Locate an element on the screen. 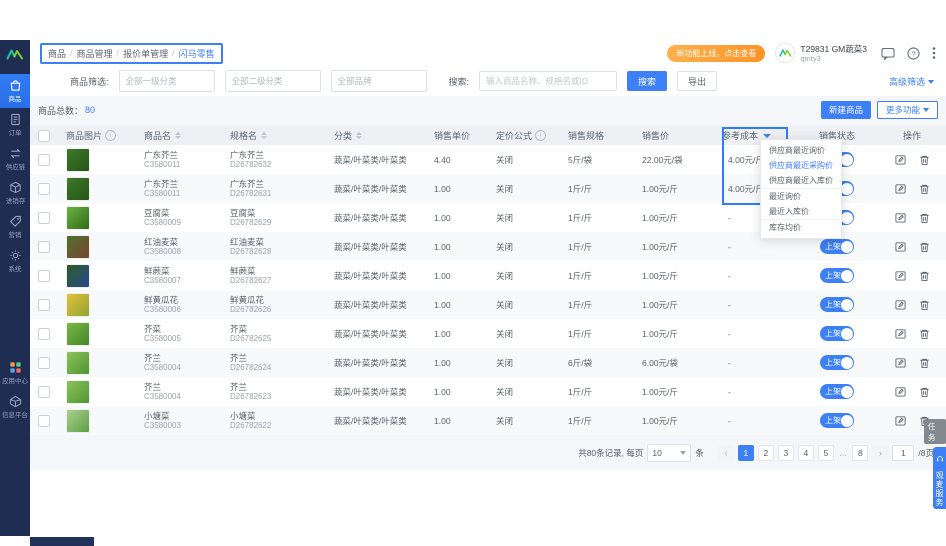  more-actions-button: 更多功能 is located at coordinates (907, 110).